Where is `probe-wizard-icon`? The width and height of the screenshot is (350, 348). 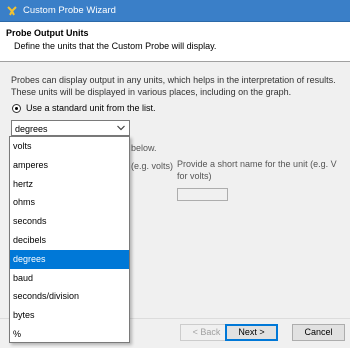
probe-wizard-icon is located at coordinates (12, 11).